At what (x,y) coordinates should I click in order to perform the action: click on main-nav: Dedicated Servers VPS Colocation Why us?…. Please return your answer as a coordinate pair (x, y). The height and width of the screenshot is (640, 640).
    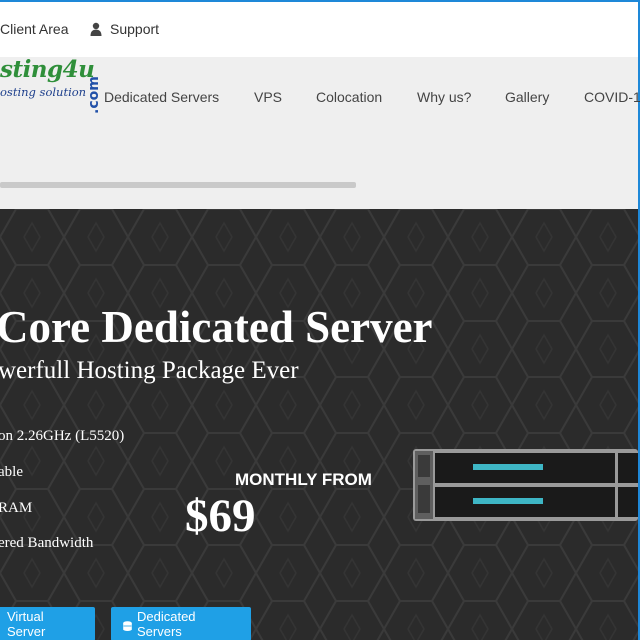
    Looking at the image, I should click on (320, 99).